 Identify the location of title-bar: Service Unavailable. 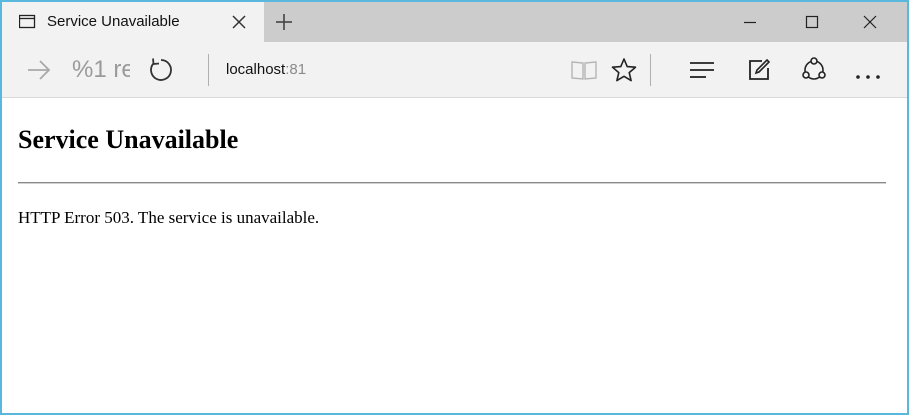
(454, 22).